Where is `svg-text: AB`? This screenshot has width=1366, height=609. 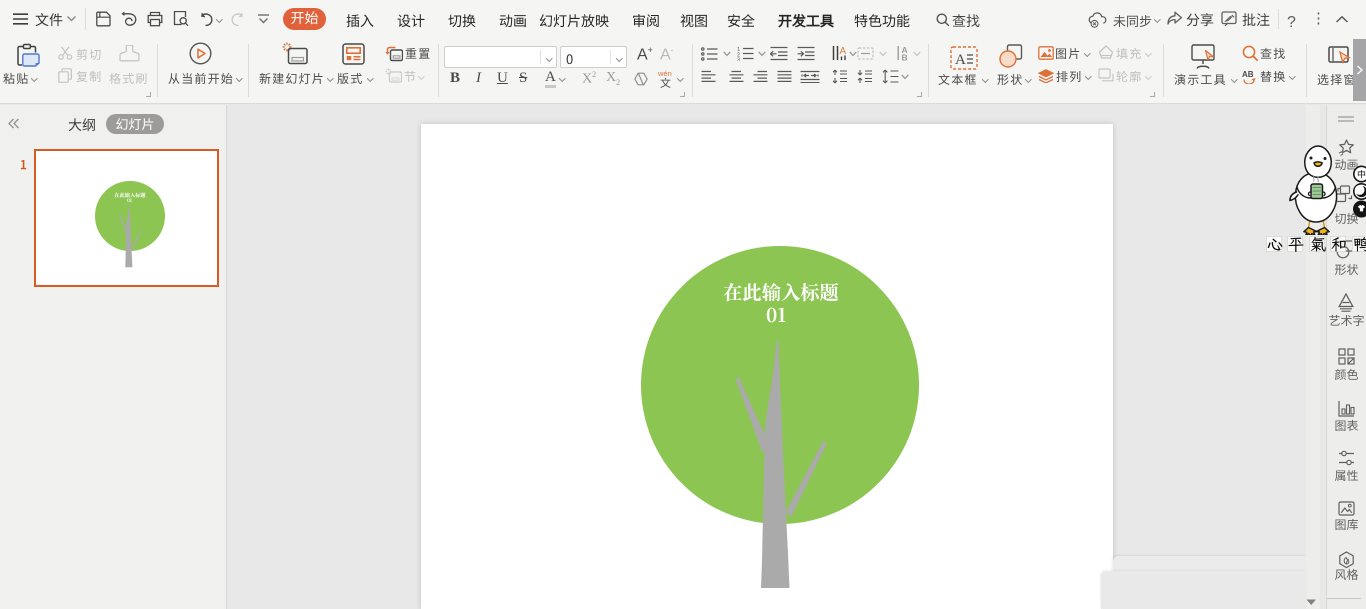 svg-text: AB is located at coordinates (1248, 74).